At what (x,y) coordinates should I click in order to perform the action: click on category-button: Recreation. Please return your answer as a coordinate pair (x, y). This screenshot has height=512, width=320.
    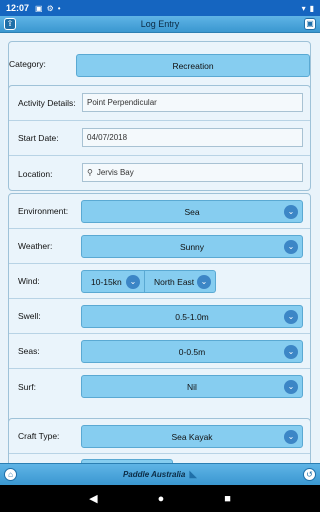
    Looking at the image, I should click on (193, 65).